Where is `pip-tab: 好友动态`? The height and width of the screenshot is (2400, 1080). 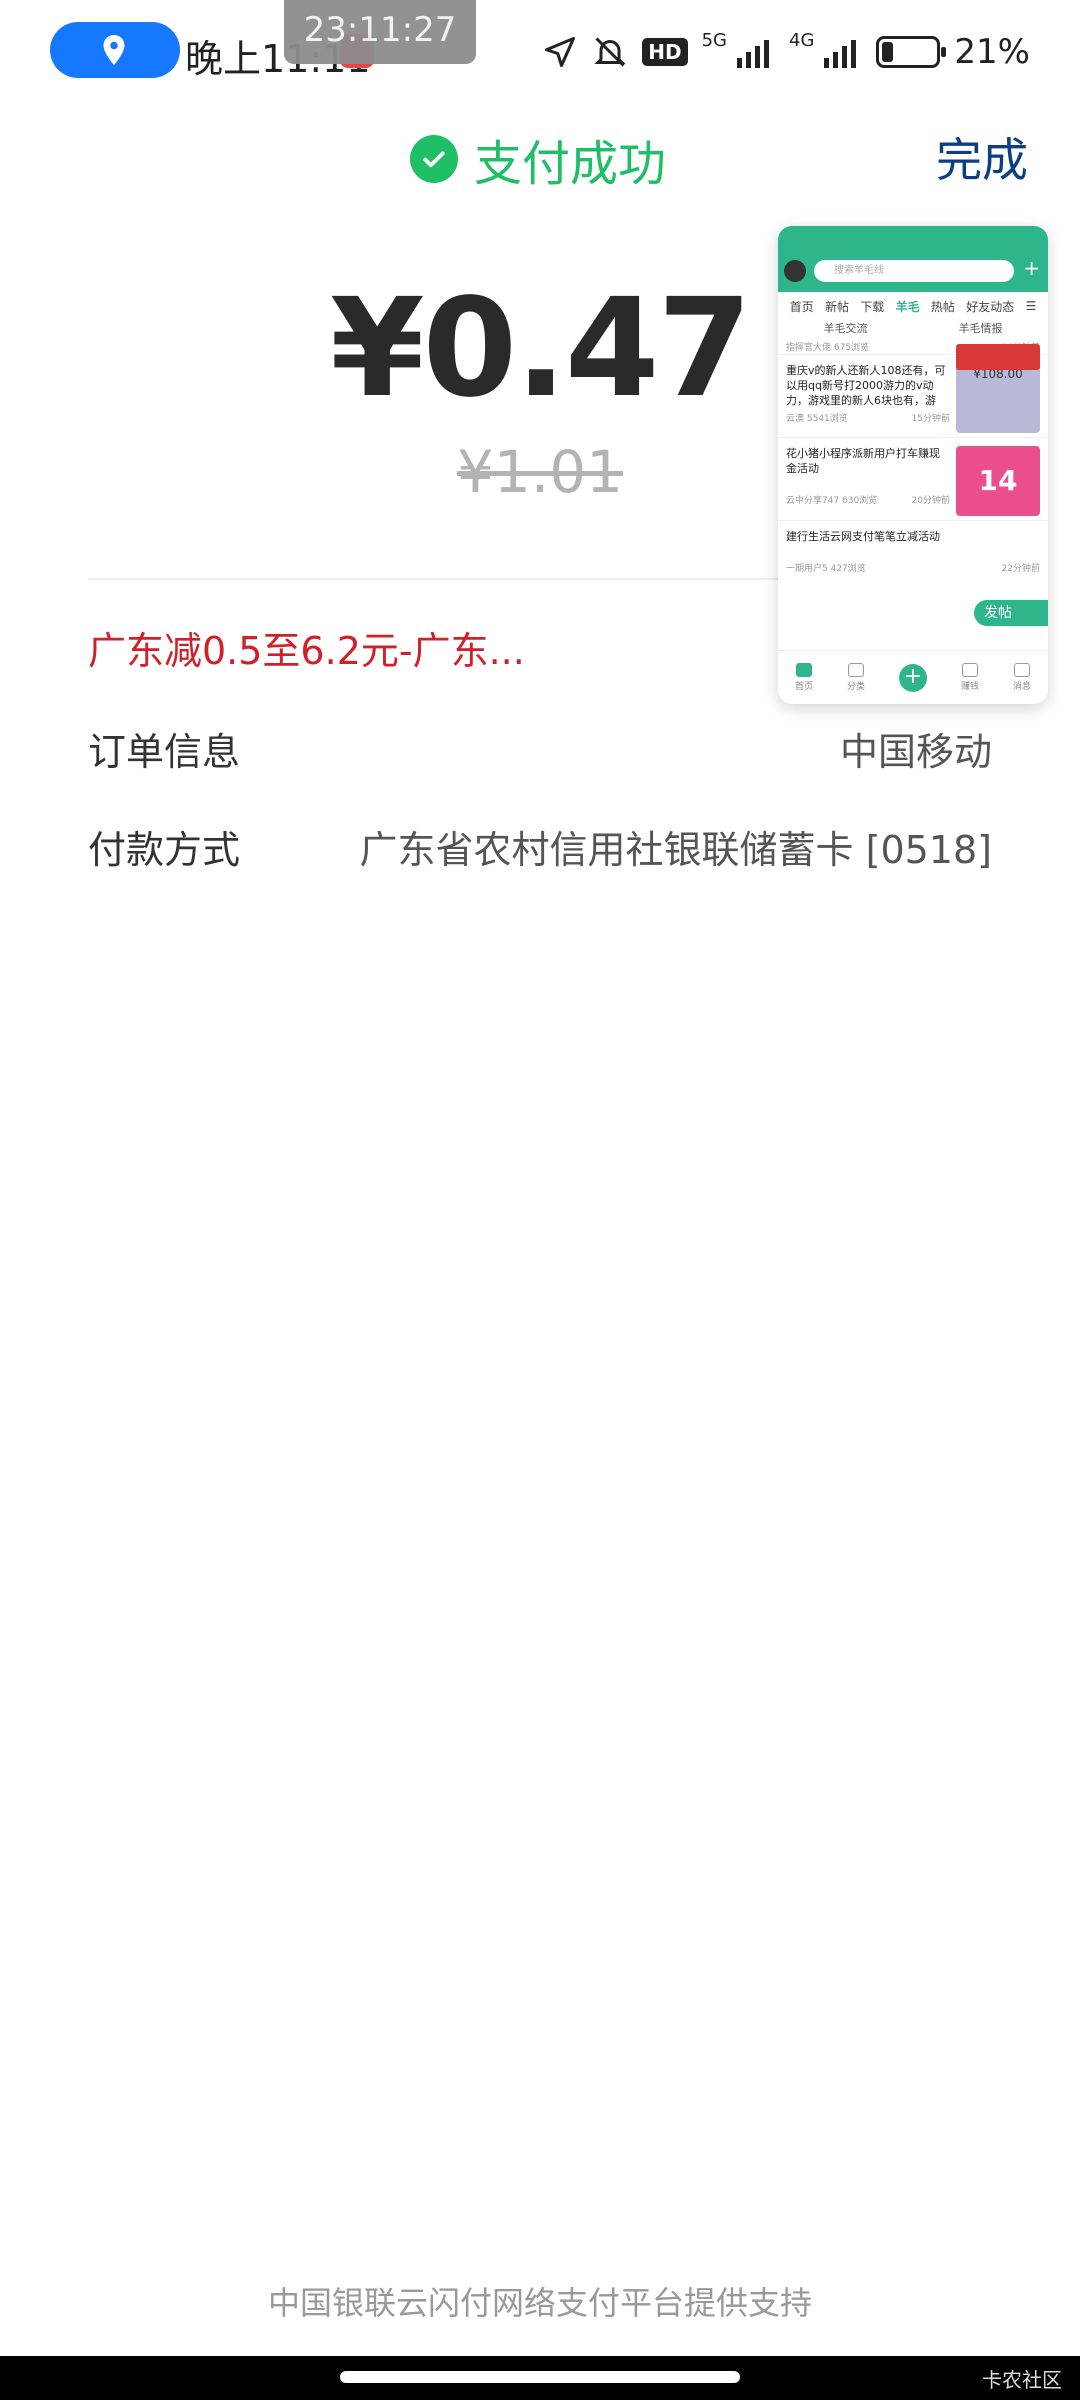 pip-tab: 好友动态 is located at coordinates (990, 306).